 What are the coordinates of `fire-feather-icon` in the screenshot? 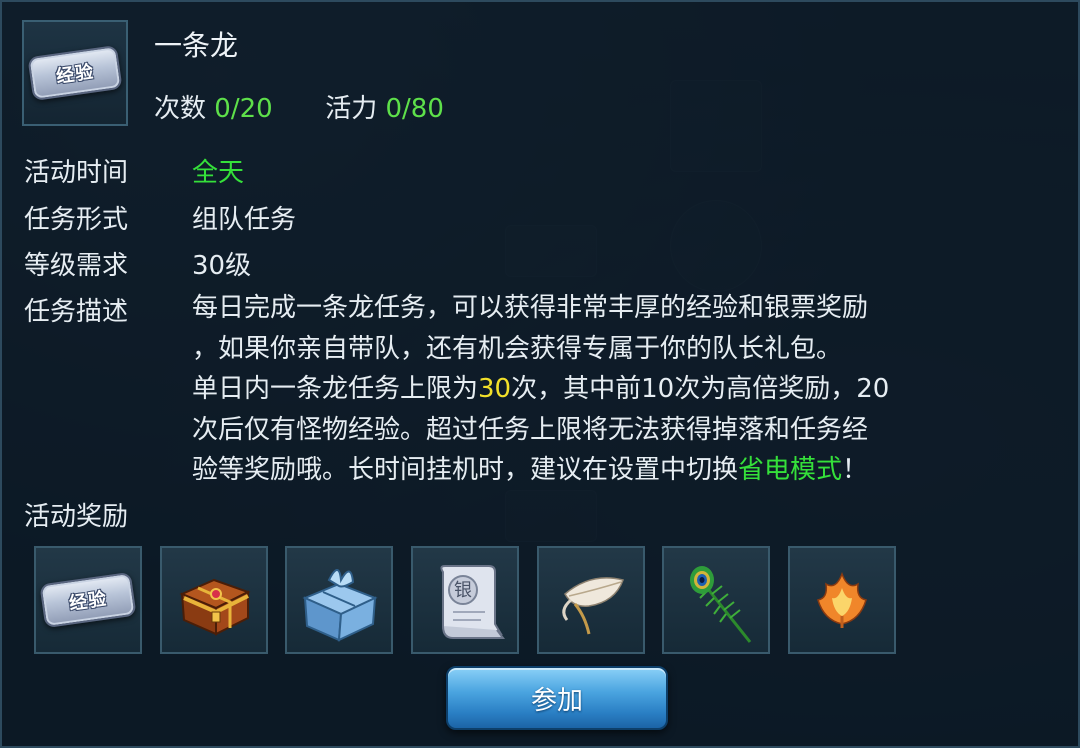 It's located at (842, 599).